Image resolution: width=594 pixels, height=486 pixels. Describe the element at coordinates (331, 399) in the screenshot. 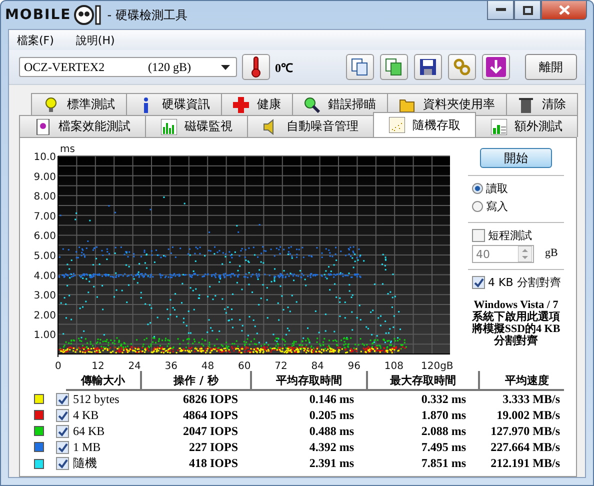

I see `table-cell-text: 0.146 ms` at that location.